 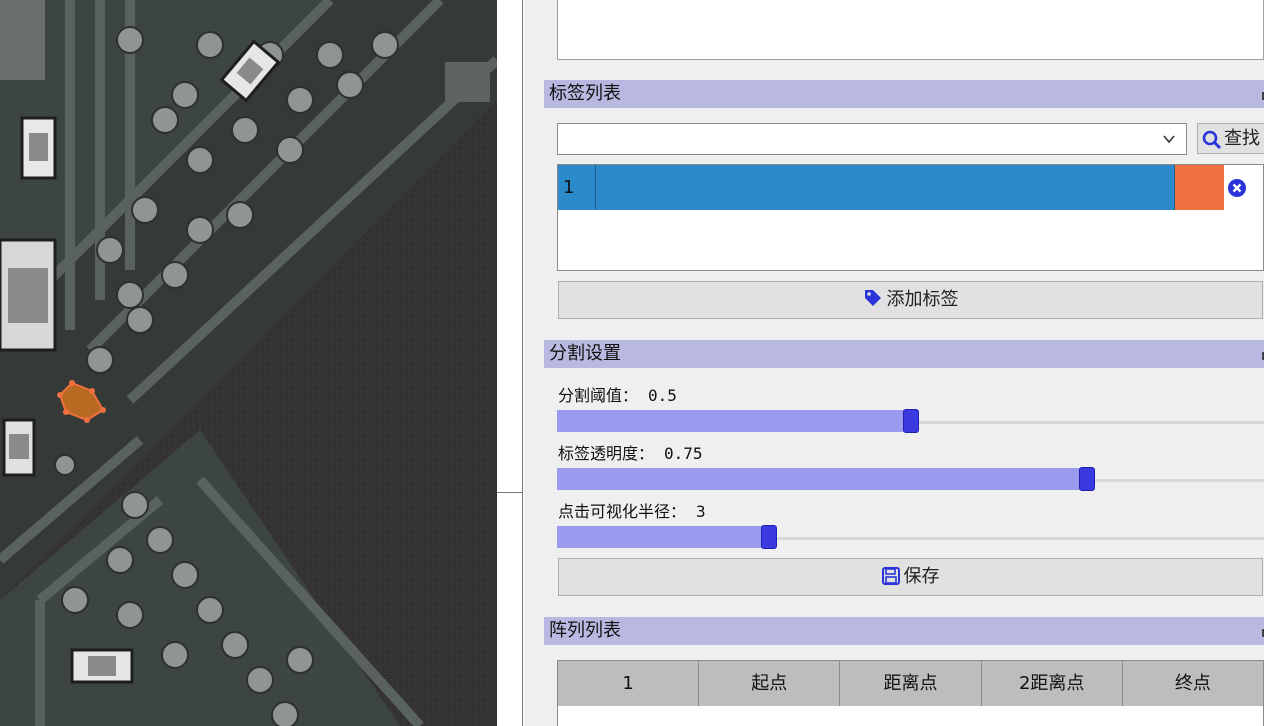 I want to click on segmentation-title-text: 分割设置, so click(x=585, y=353).